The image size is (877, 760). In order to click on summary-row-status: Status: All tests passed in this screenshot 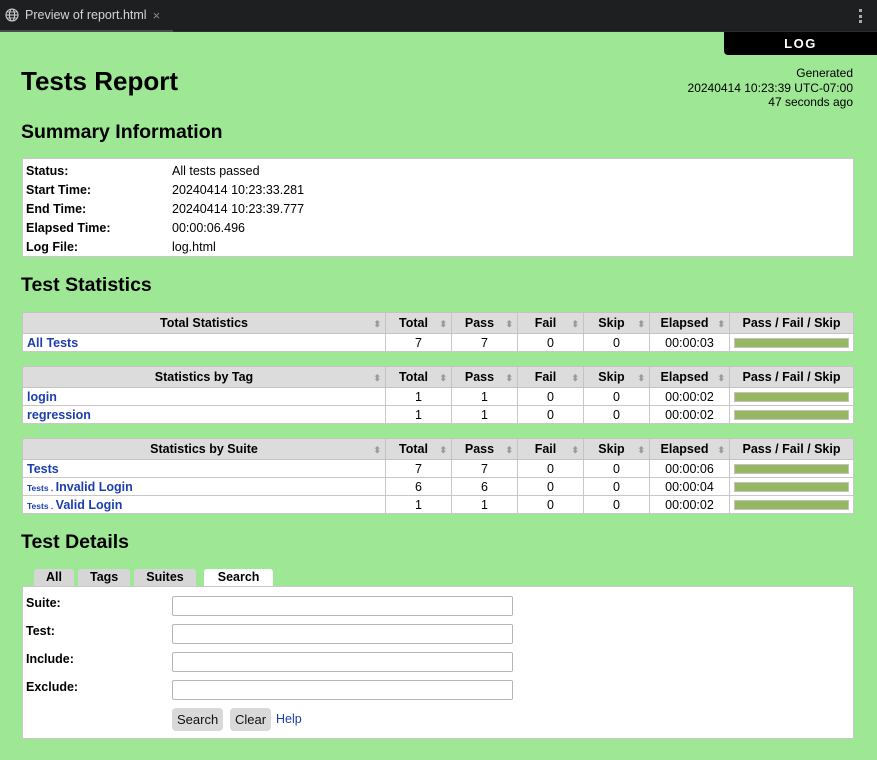, I will do `click(439, 170)`.